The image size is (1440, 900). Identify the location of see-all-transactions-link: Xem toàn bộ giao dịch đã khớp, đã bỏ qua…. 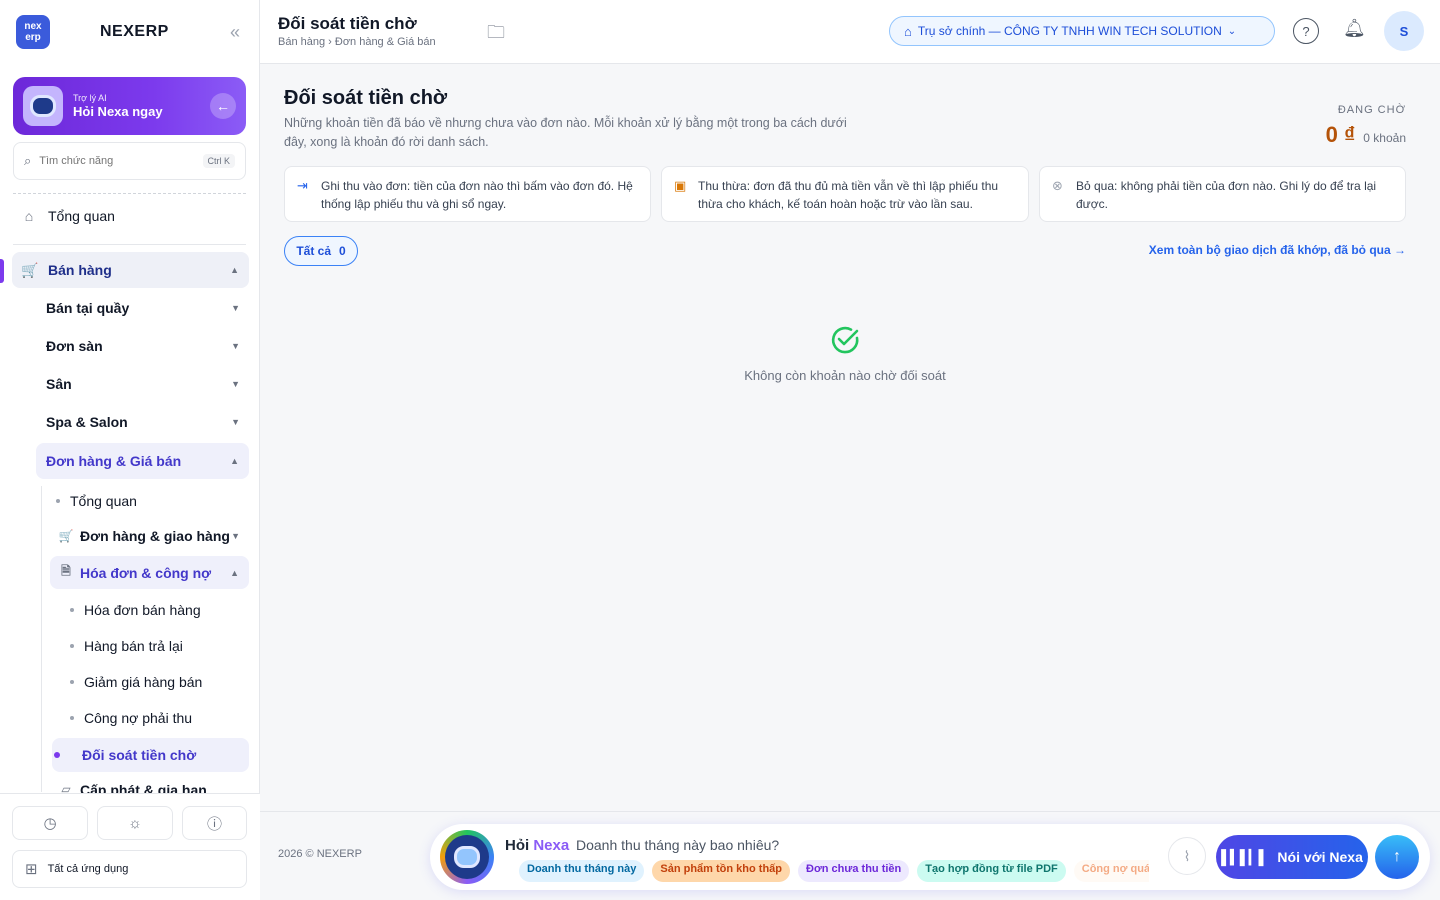
(1277, 250).